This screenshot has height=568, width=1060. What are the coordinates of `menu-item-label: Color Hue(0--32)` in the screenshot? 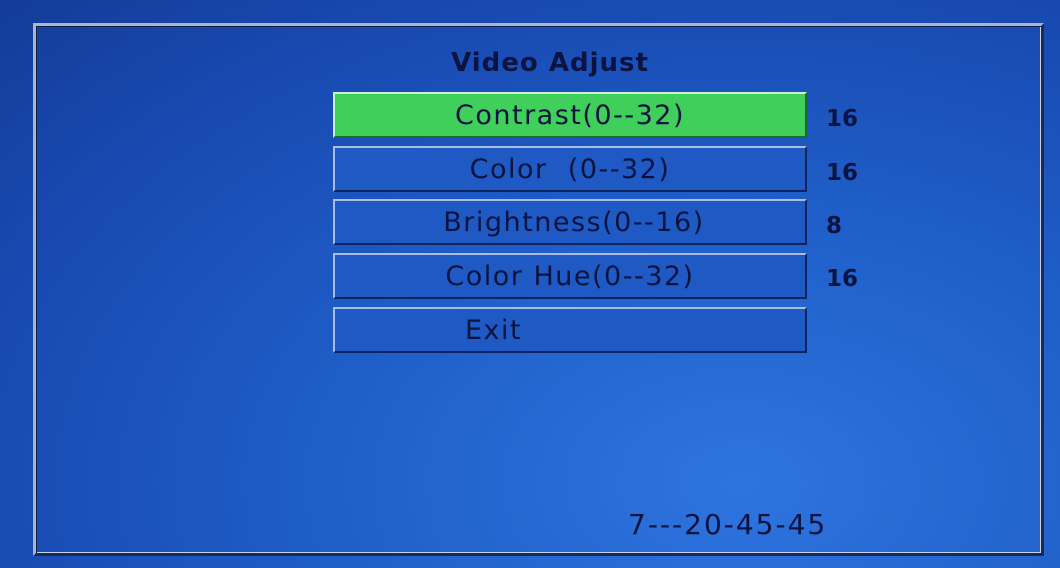 It's located at (570, 276).